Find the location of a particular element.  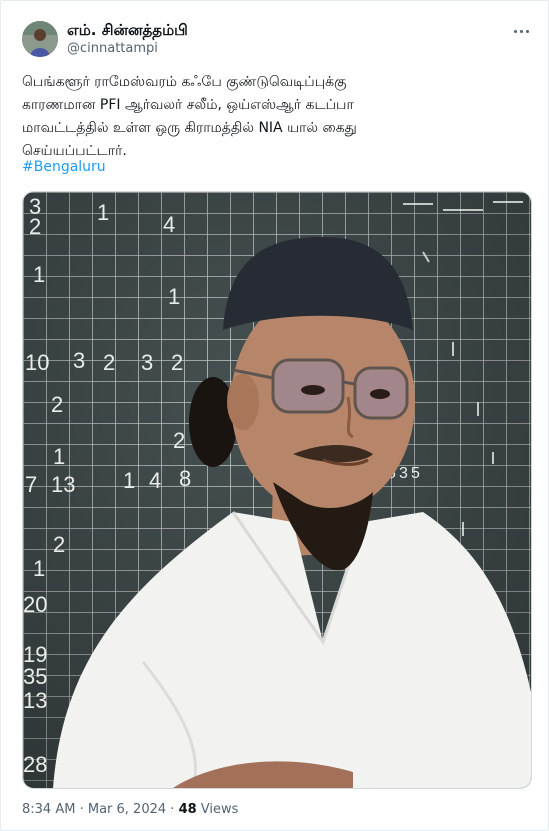

board-number: 10 is located at coordinates (37, 362).